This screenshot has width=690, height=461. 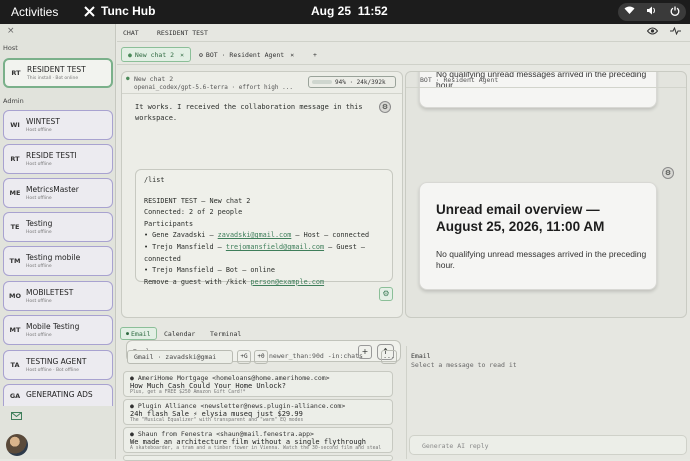 I want to click on top-bar: Activities Tunc Hub Aug 25 11:52, so click(x=345, y=12).